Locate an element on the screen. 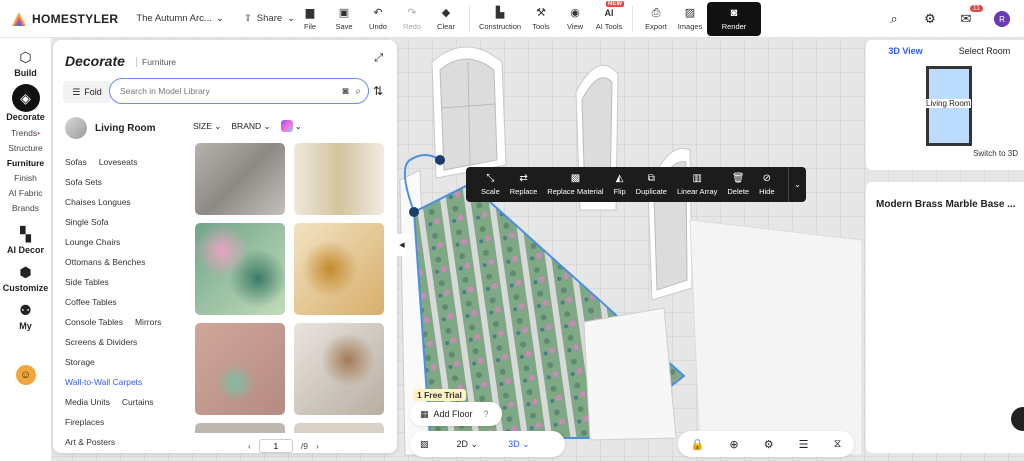 The height and width of the screenshot is (461, 1024). scale-button: ⤡ Scale is located at coordinates (490, 184).